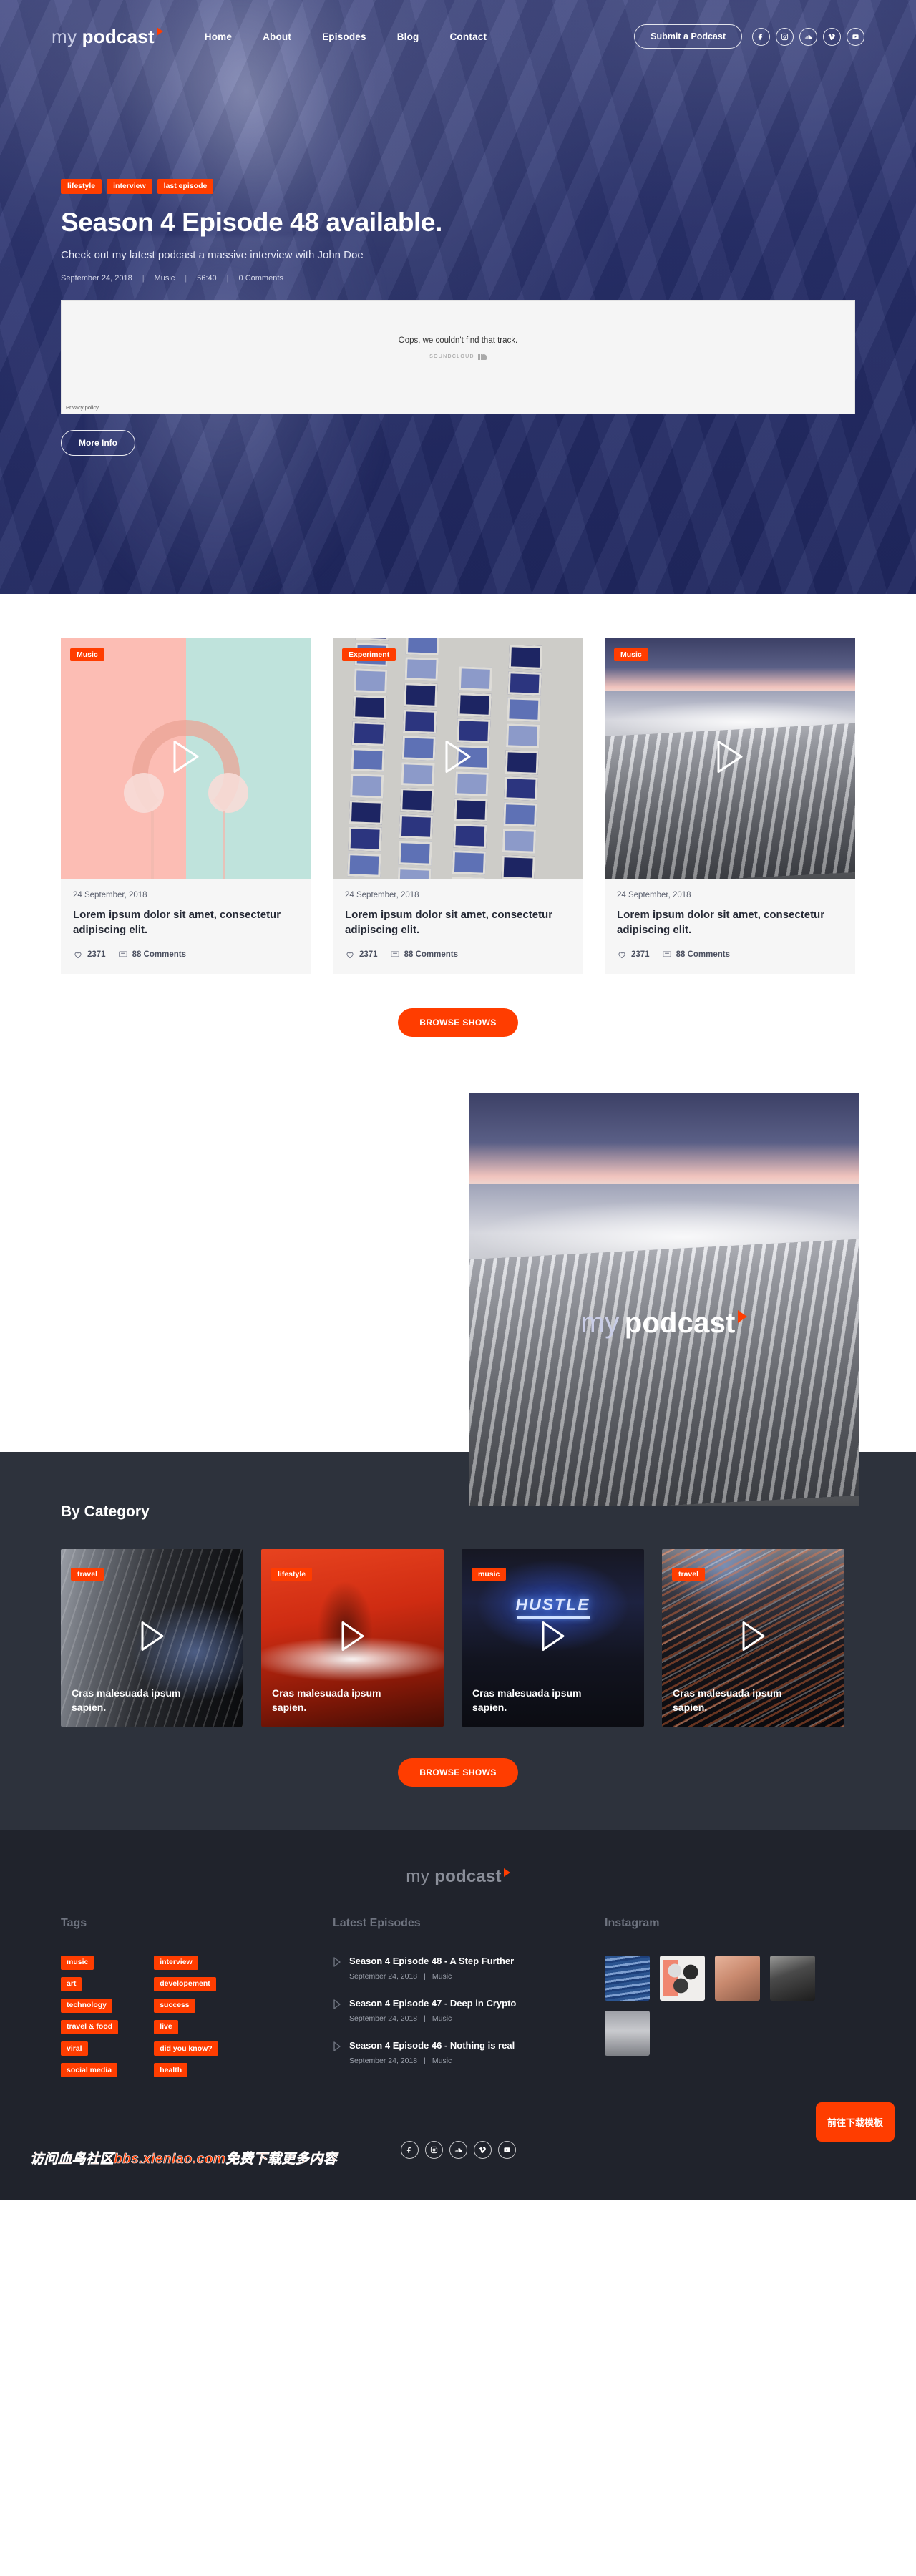 This screenshot has height=2576, width=916. Describe the element at coordinates (74, 2049) in the screenshot. I see `tag-viral: viral` at that location.